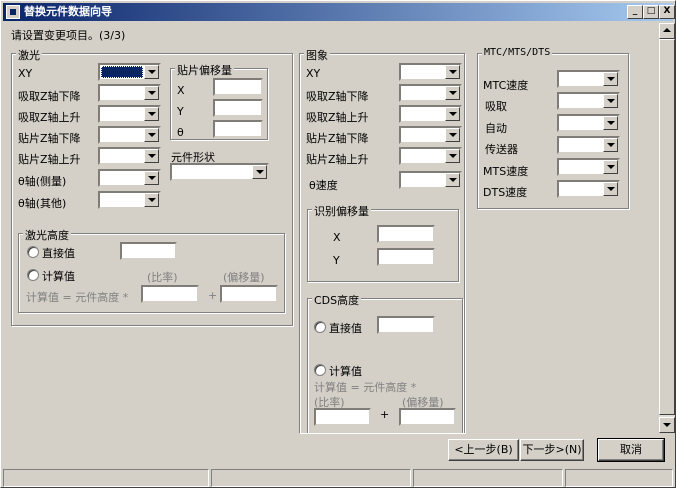 Image resolution: width=676 pixels, height=488 pixels. Describe the element at coordinates (129, 156) in the screenshot. I see `laser-place-z-up-select` at that location.